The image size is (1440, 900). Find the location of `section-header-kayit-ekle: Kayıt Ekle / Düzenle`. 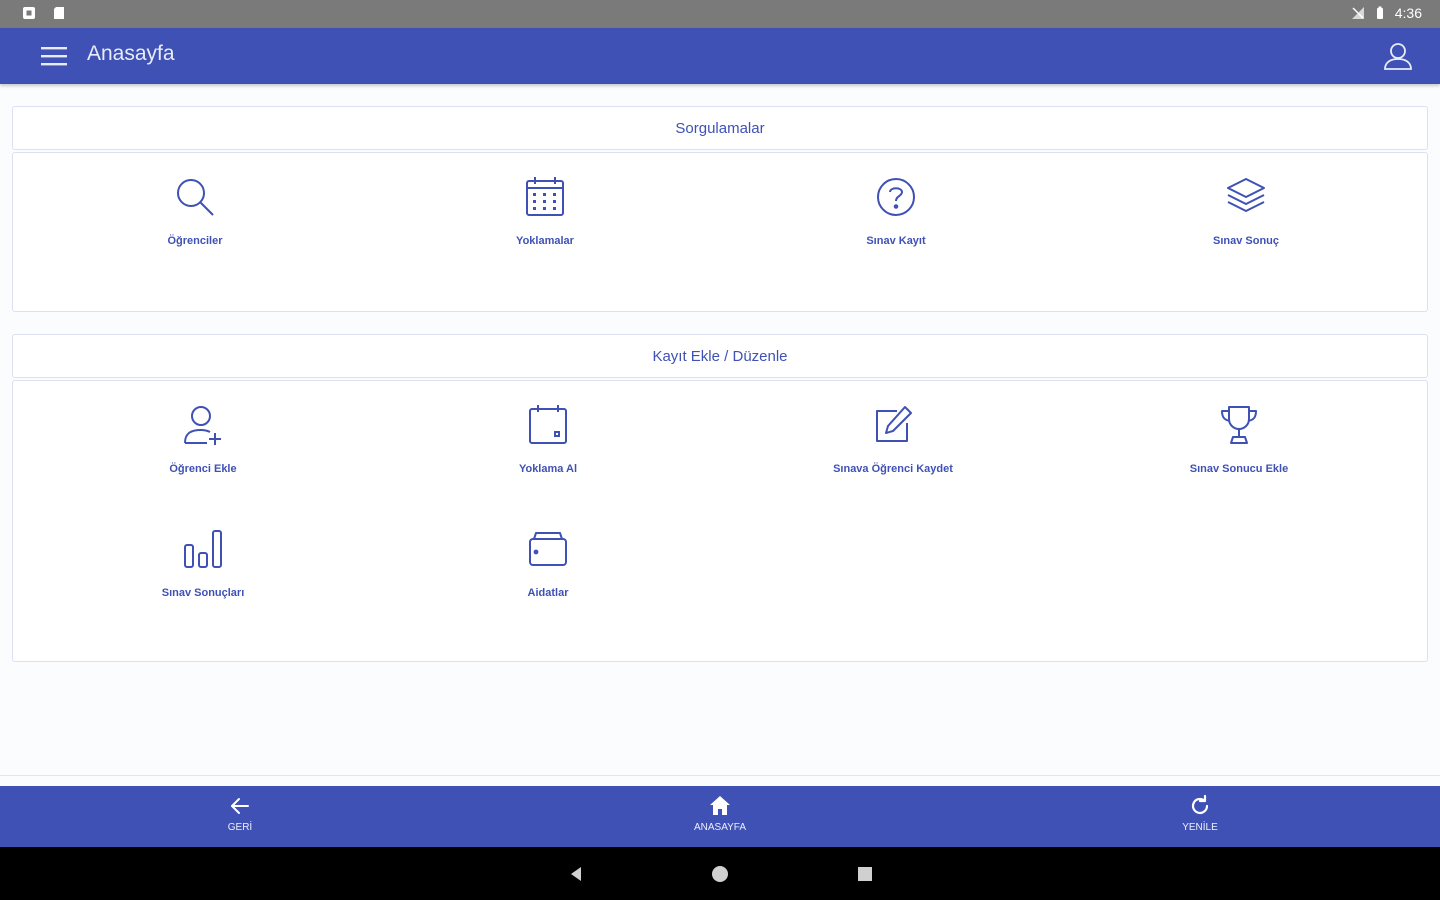

section-header-kayit-ekle: Kayıt Ekle / Düzenle is located at coordinates (720, 356).